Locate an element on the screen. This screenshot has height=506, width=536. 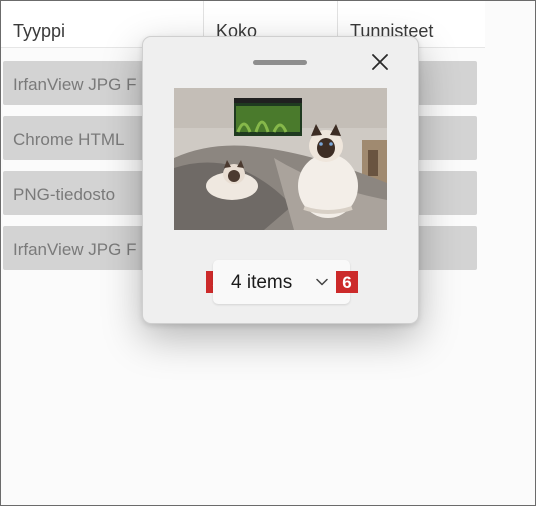
close-button is located at coordinates (380, 62).